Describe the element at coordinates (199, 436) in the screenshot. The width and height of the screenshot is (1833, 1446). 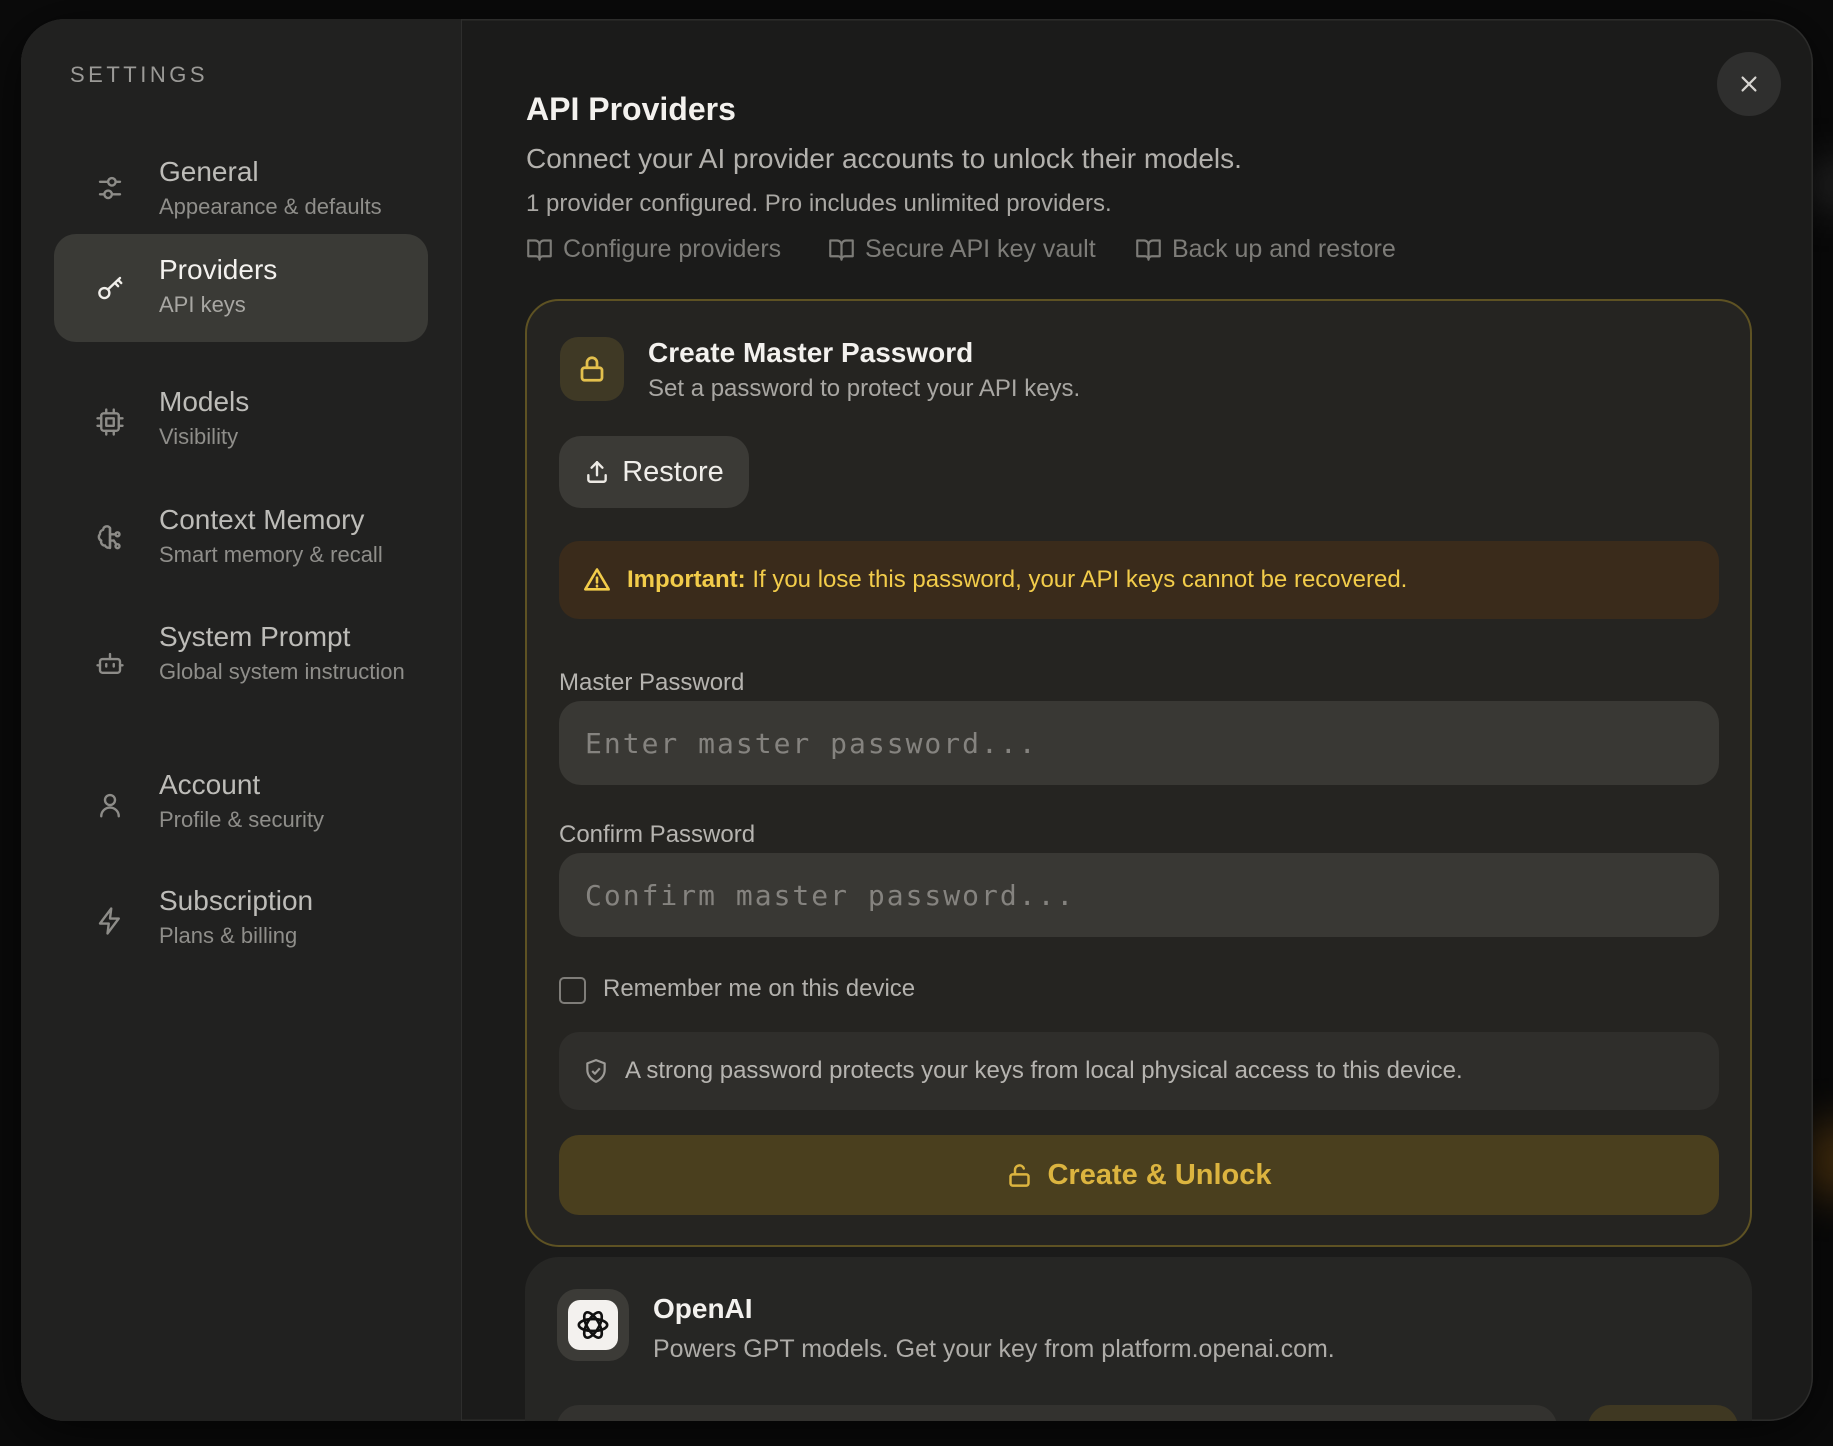
I see `sidebar-item-subtitle: Visibility` at that location.